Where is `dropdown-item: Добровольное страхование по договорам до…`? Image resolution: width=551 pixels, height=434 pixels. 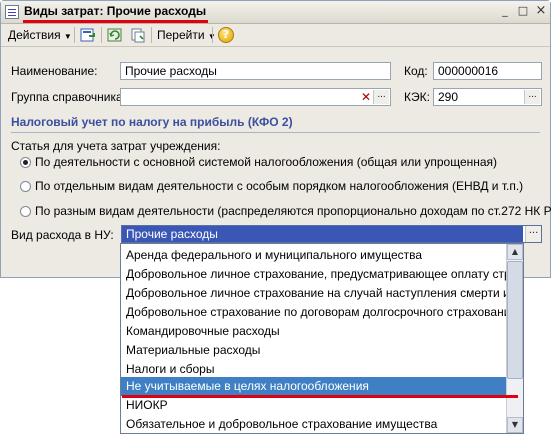 dropdown-item: Добровольное страхование по договорам до… is located at coordinates (313, 312).